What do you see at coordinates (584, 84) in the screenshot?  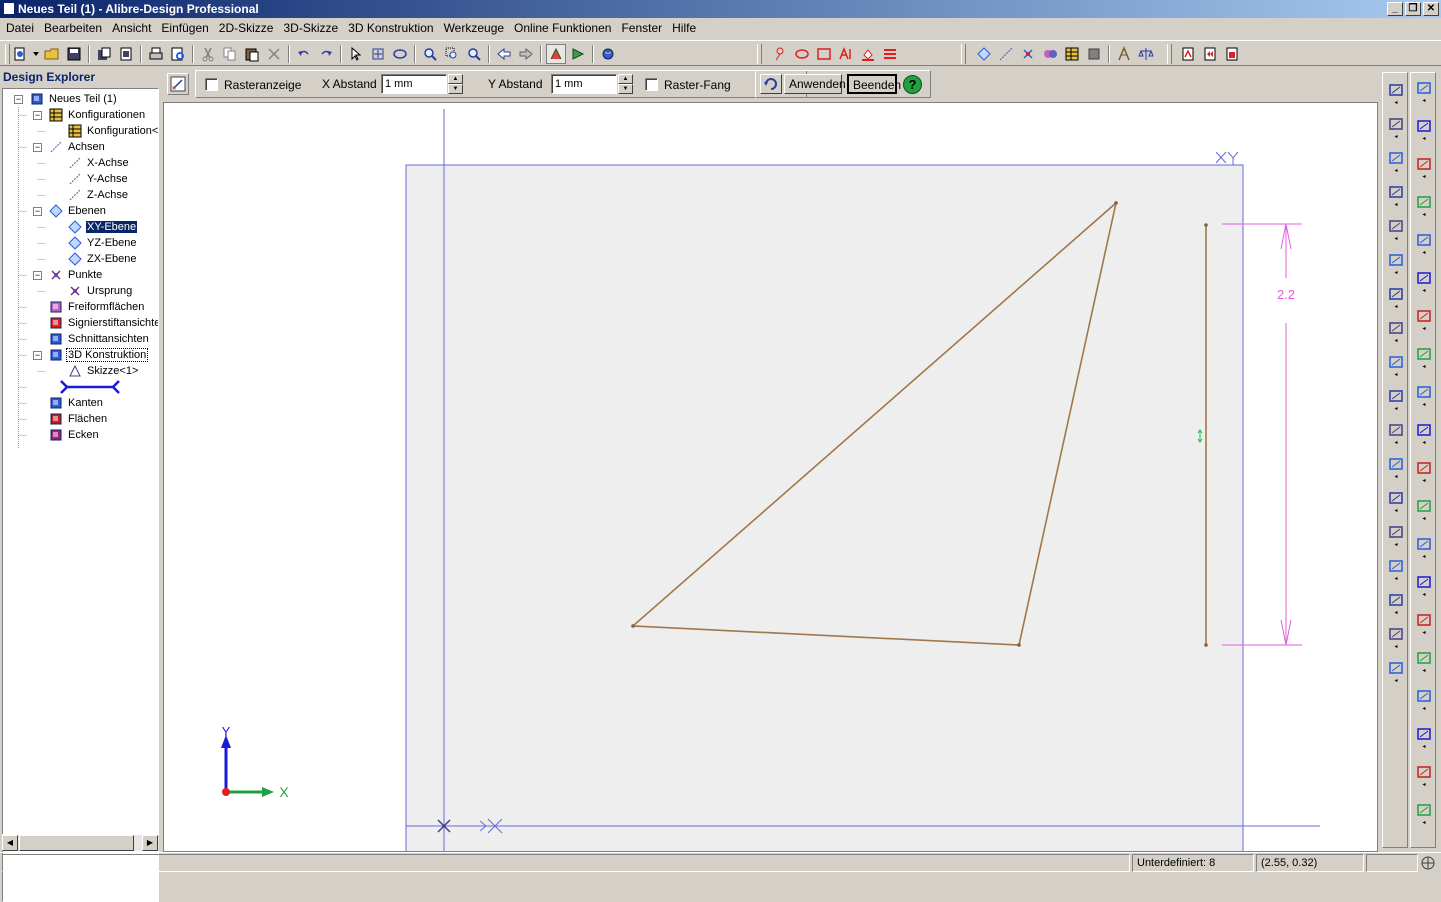 I see `y-spacing-input: 1 mm` at bounding box center [584, 84].